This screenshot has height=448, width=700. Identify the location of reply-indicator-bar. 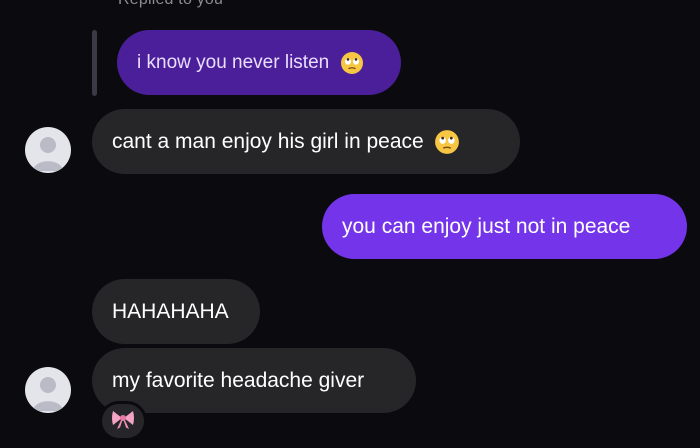
(94, 63).